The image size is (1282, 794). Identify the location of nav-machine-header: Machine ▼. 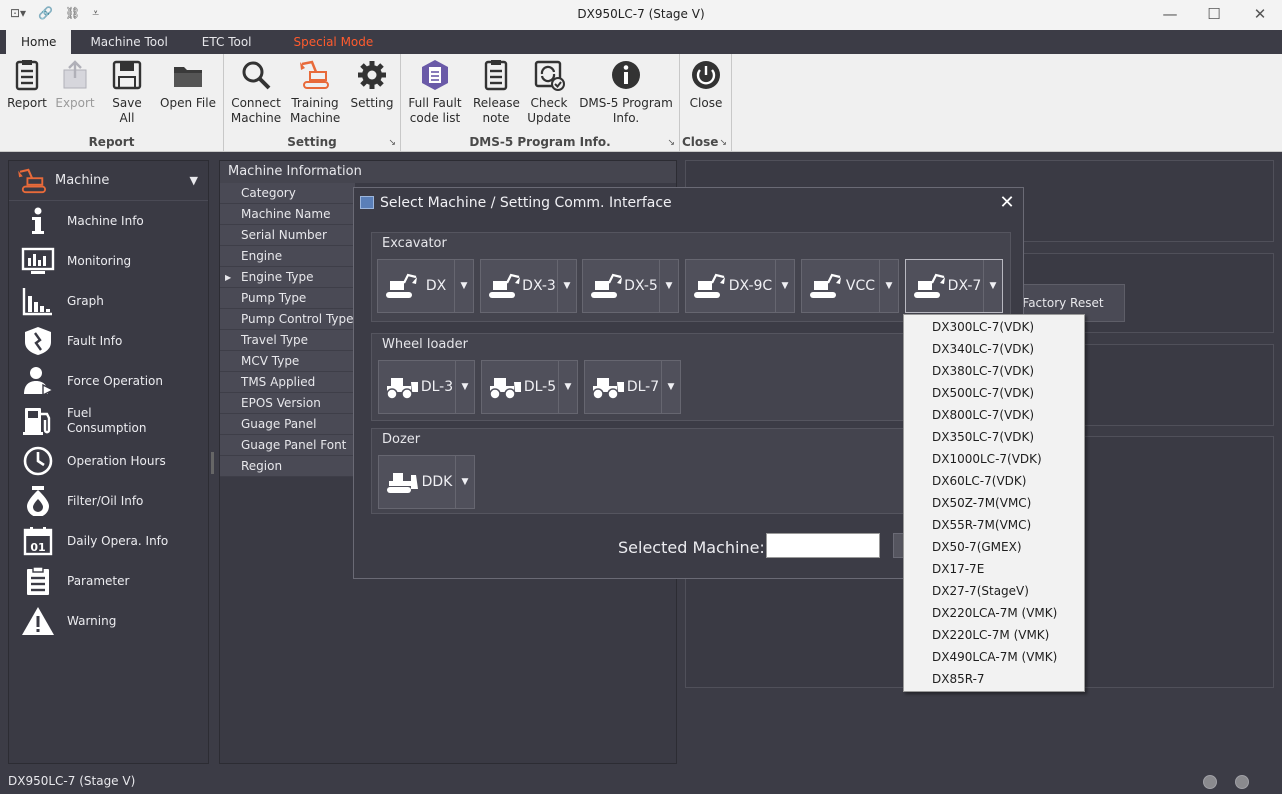
(108, 181).